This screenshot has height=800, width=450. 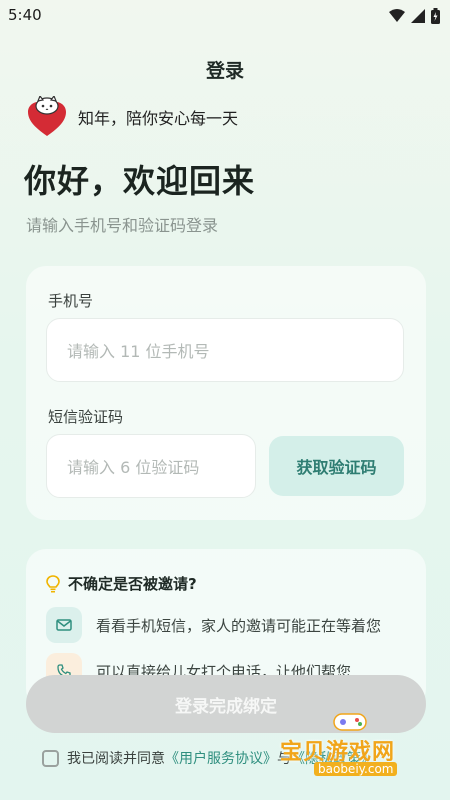 What do you see at coordinates (64, 625) in the screenshot?
I see `mail-icon` at bounding box center [64, 625].